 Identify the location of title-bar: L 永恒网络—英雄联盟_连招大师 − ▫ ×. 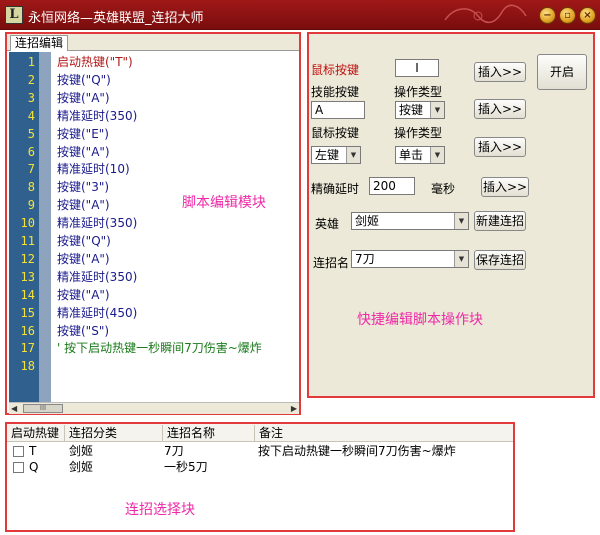
(300, 15).